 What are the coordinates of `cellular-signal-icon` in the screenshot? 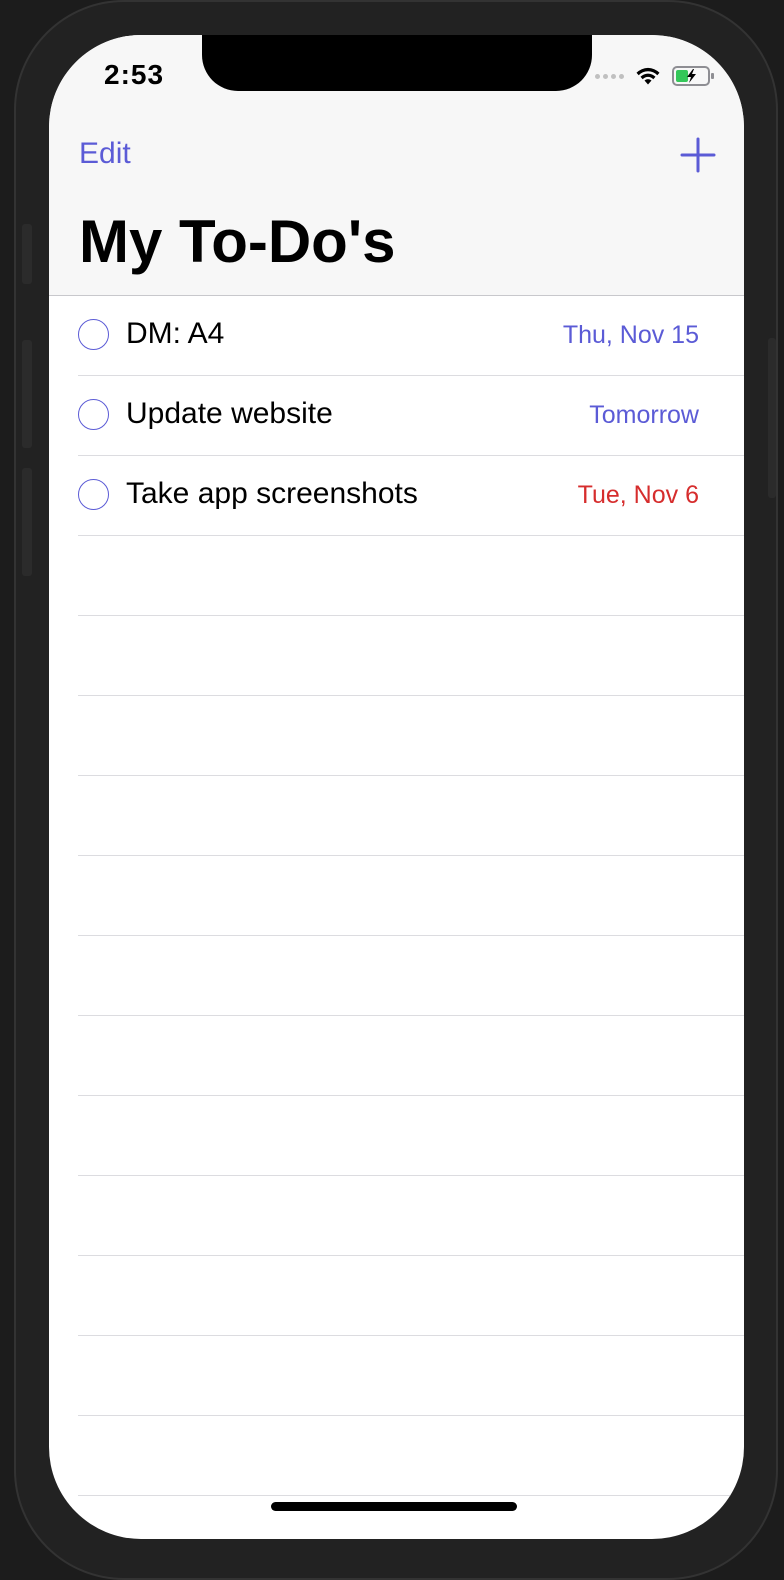 It's located at (609, 76).